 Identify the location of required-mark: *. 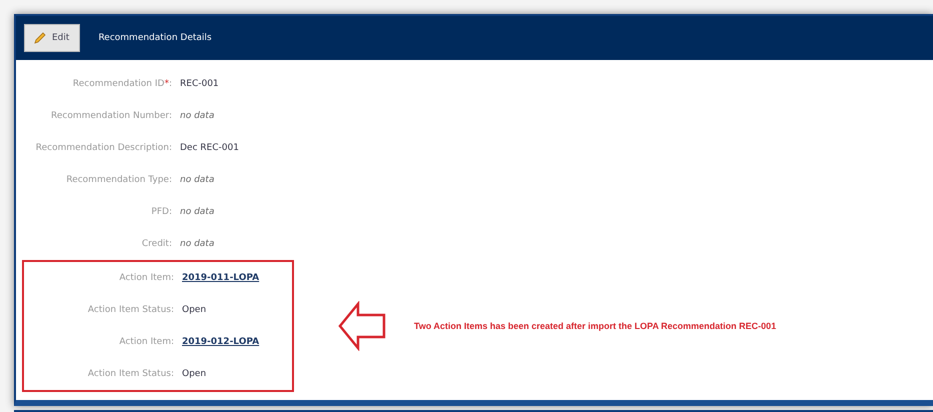
(166, 84).